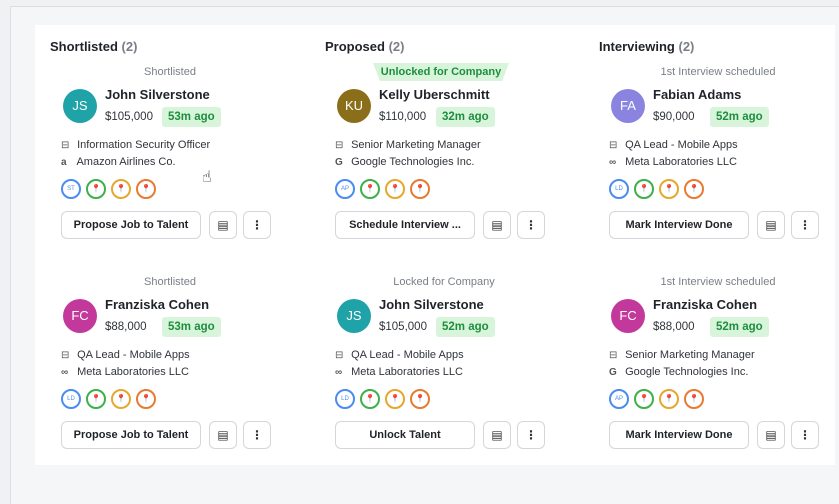  Describe the element at coordinates (465, 327) in the screenshot. I see `time-ago-badge: 52m ago` at that location.